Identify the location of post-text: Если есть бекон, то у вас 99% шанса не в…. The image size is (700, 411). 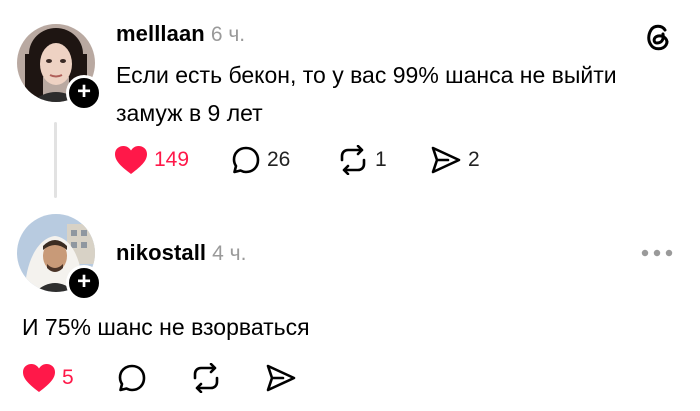
(396, 94).